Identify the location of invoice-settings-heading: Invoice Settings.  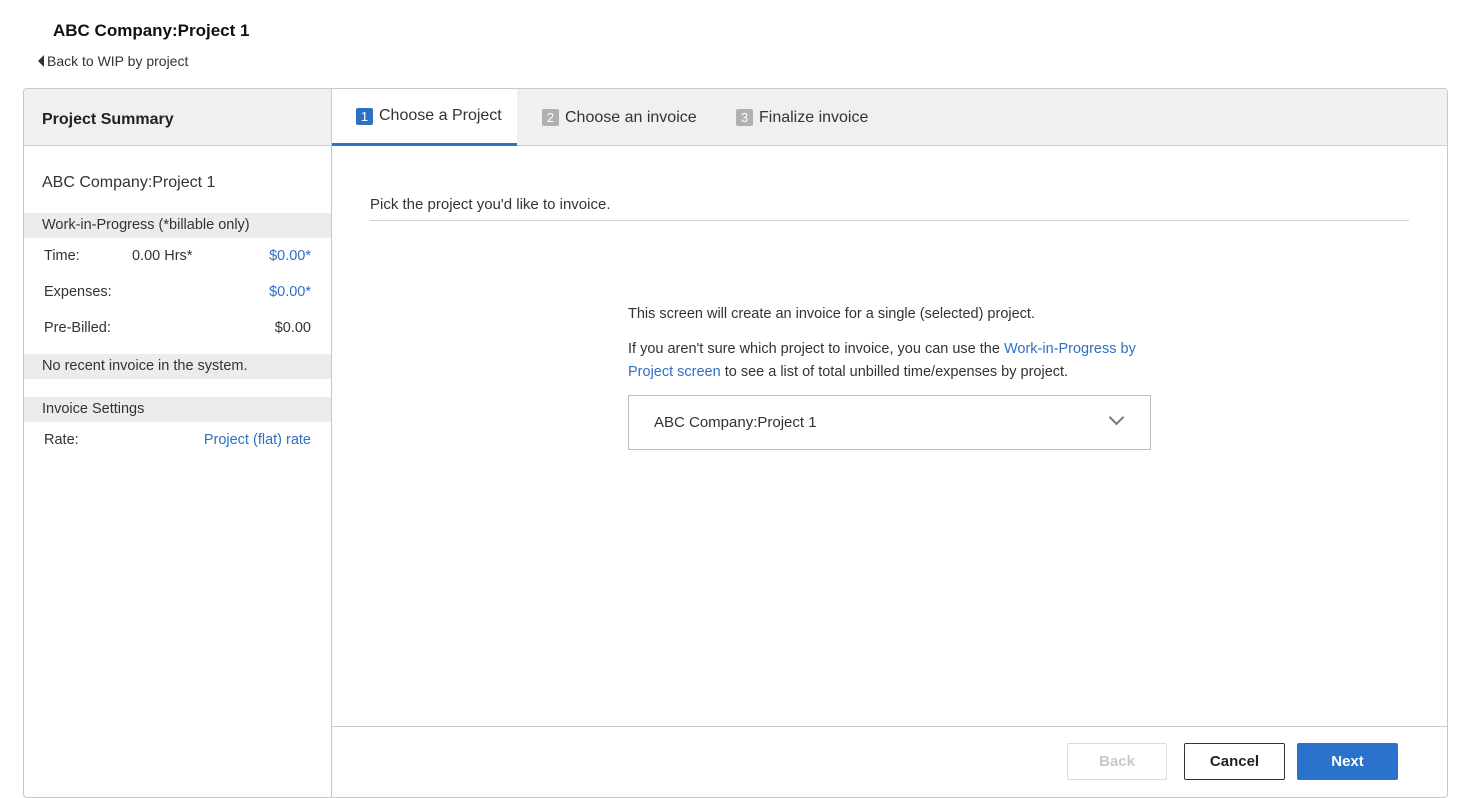
(177, 409).